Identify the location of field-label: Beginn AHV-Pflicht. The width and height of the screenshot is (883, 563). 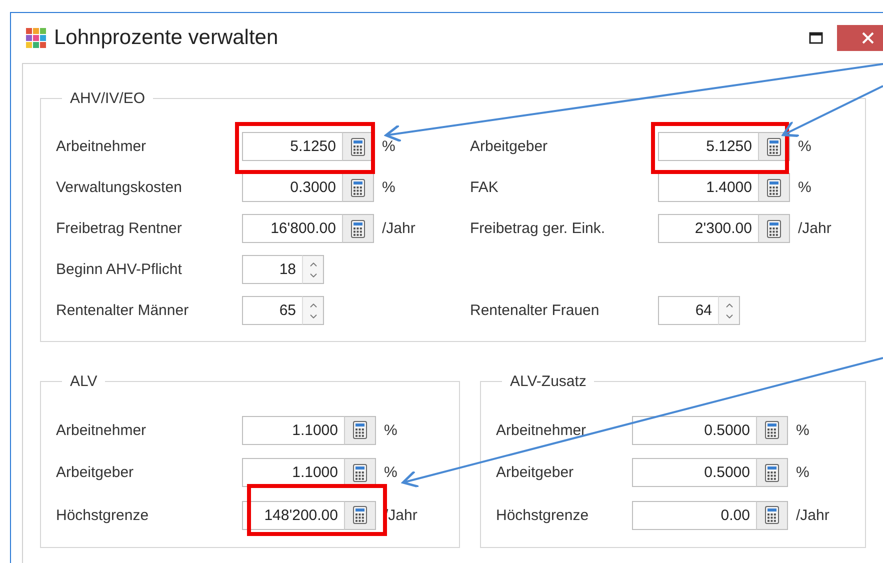
(119, 269).